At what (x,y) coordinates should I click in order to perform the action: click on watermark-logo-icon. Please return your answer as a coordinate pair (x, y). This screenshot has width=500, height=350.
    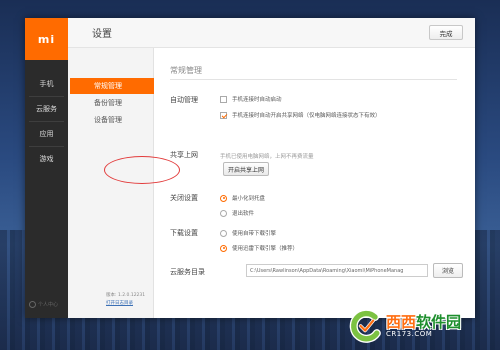
    Looking at the image, I should click on (365, 326).